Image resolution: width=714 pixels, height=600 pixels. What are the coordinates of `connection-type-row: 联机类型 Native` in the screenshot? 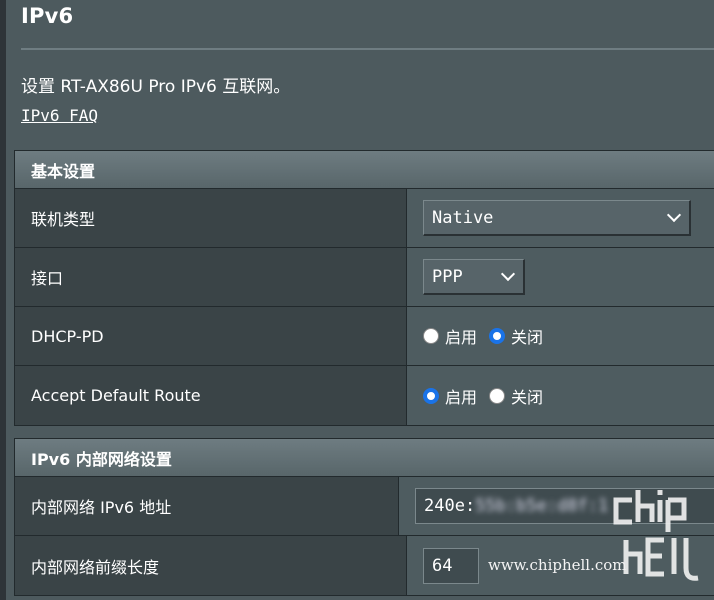 It's located at (364, 218).